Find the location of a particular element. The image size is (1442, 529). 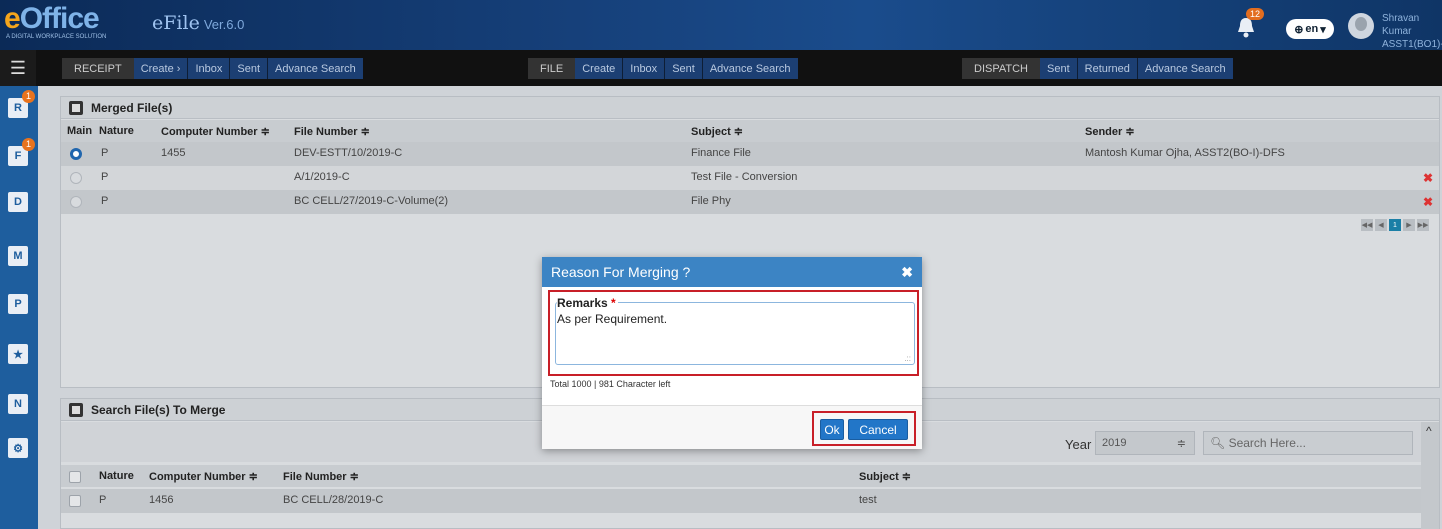

nav-file-group: FILE Create Inbox Sent Advance Search is located at coordinates (663, 68).